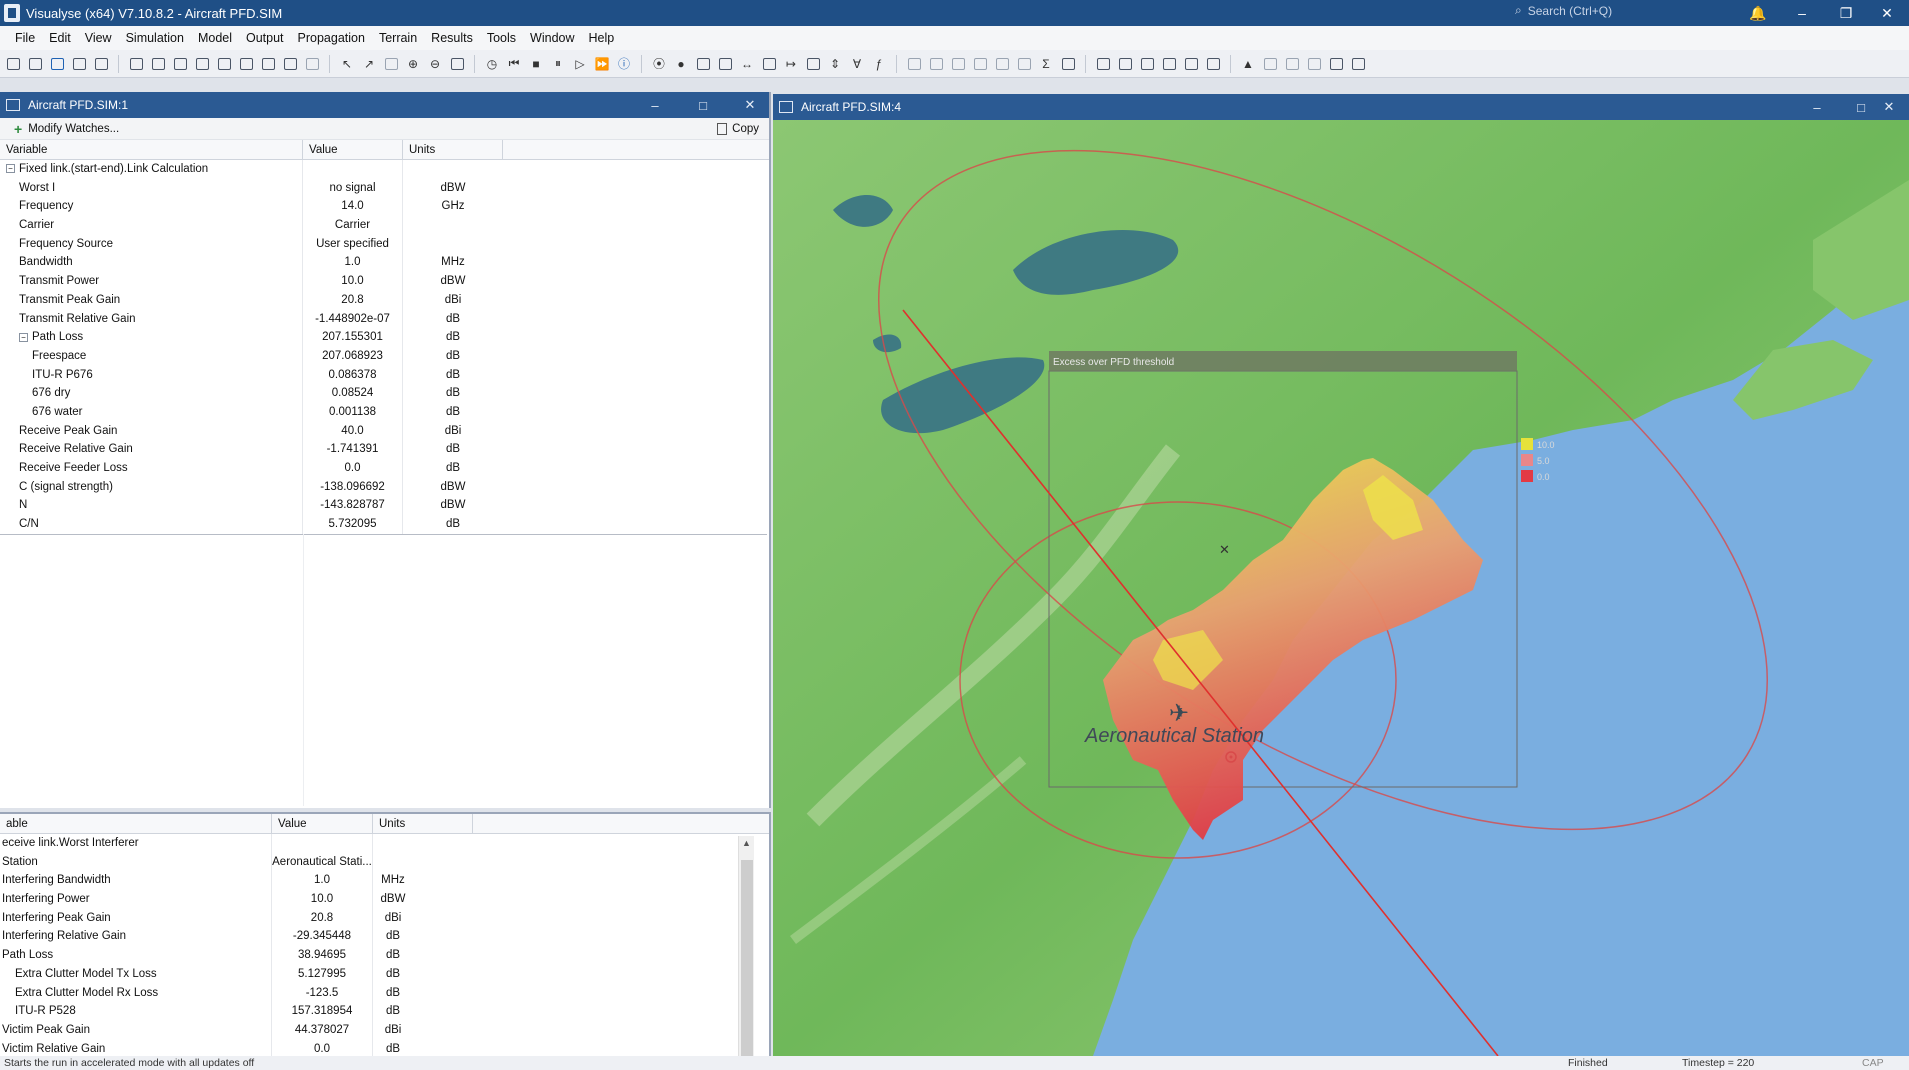  I want to click on pause-icon: ⏸, so click(558, 64).